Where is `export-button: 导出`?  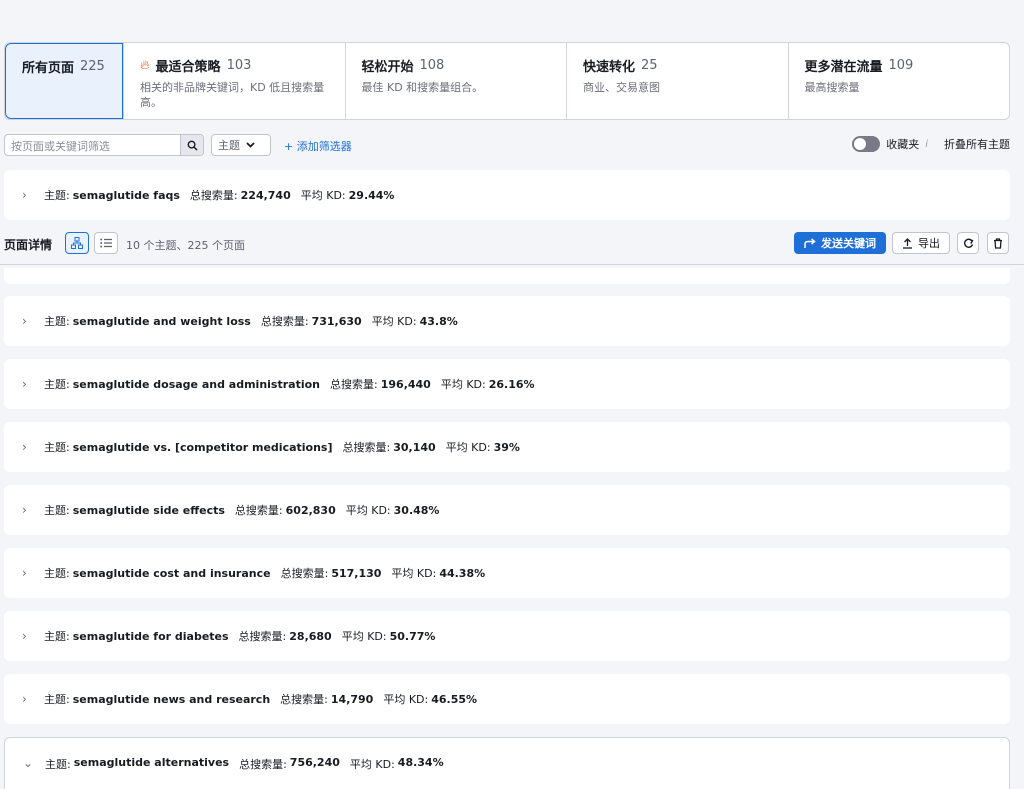 export-button: 导出 is located at coordinates (921, 243).